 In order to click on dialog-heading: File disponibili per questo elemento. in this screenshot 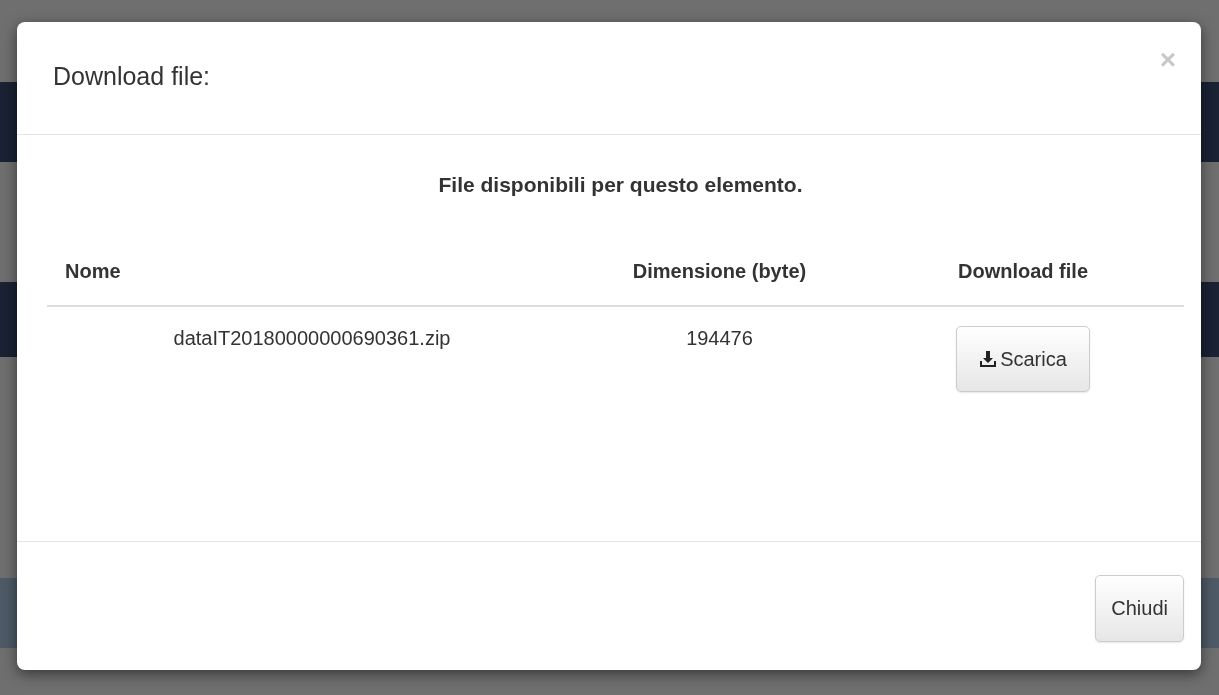, I will do `click(620, 185)`.